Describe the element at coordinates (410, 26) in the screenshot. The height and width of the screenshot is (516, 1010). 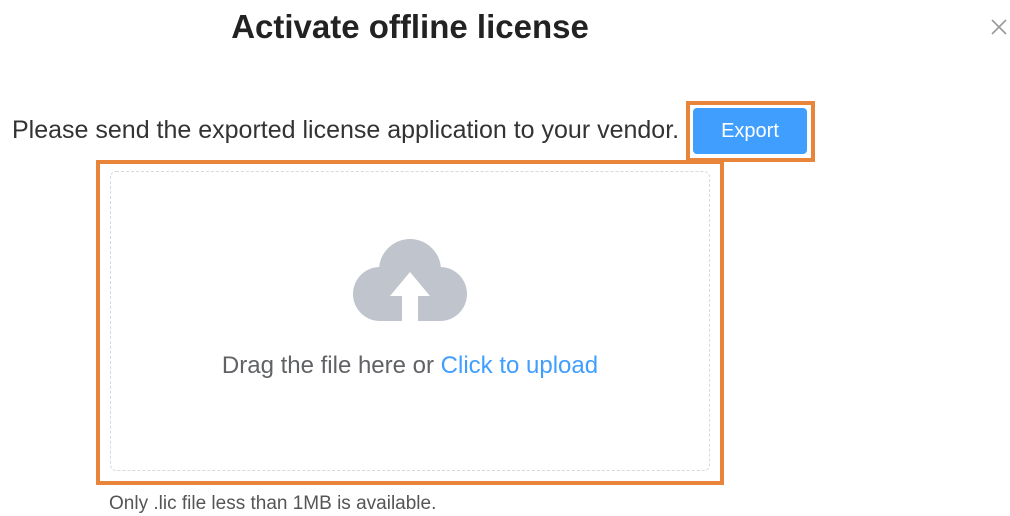
I see `dialog-title: Activate offline license` at that location.